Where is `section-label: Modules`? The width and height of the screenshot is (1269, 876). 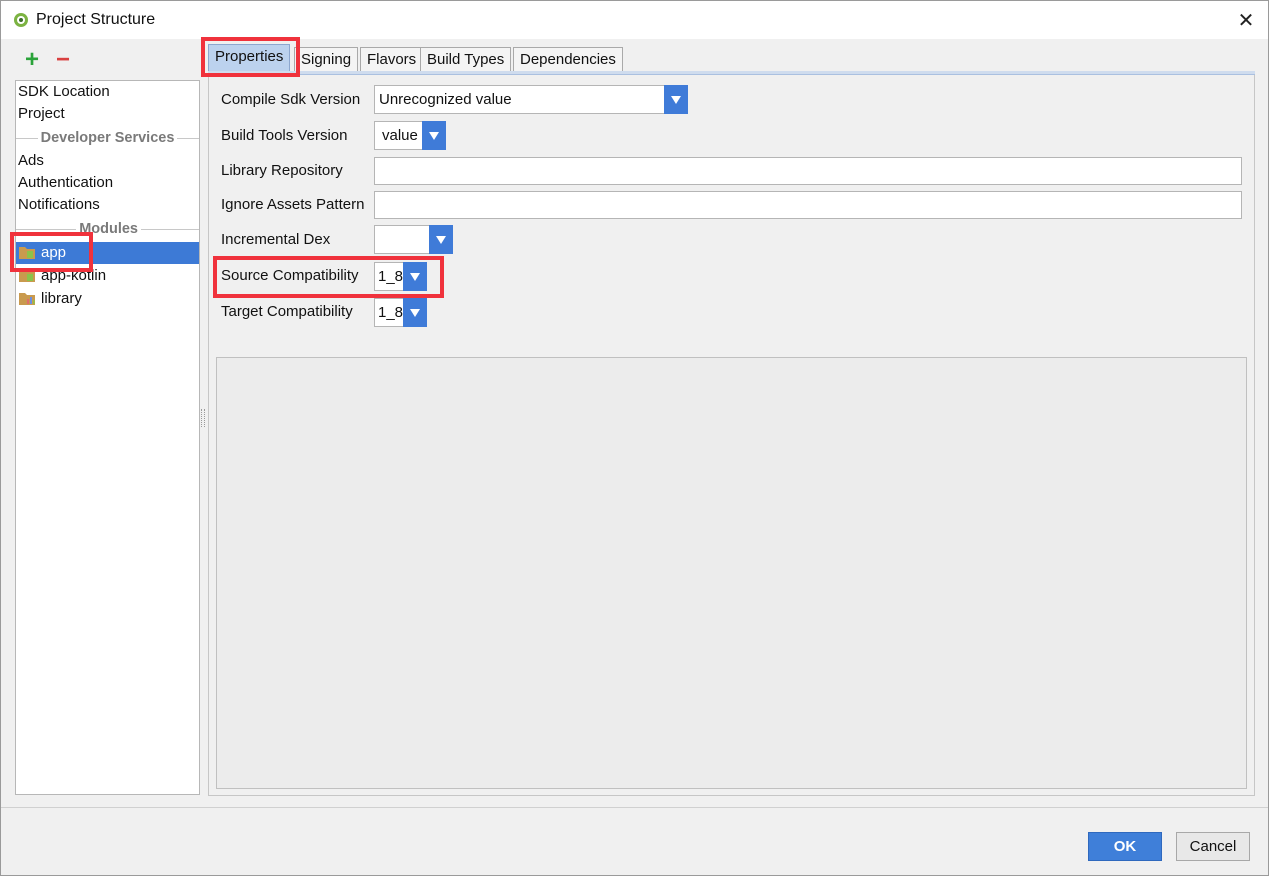 section-label: Modules is located at coordinates (108, 229).